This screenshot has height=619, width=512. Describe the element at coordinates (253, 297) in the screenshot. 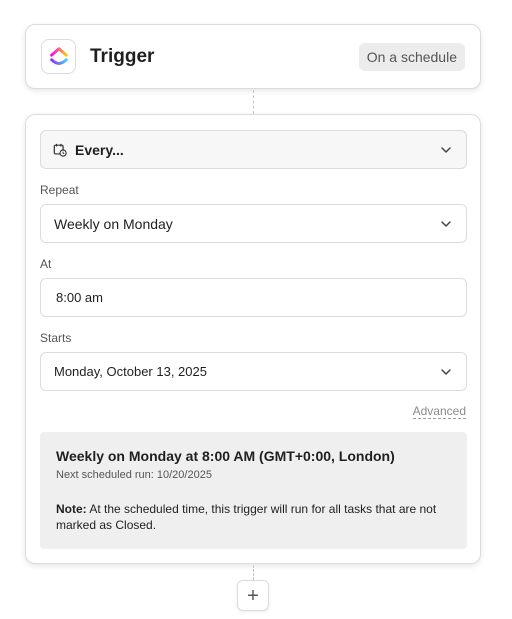

I see `time-input: 8:00 am` at that location.